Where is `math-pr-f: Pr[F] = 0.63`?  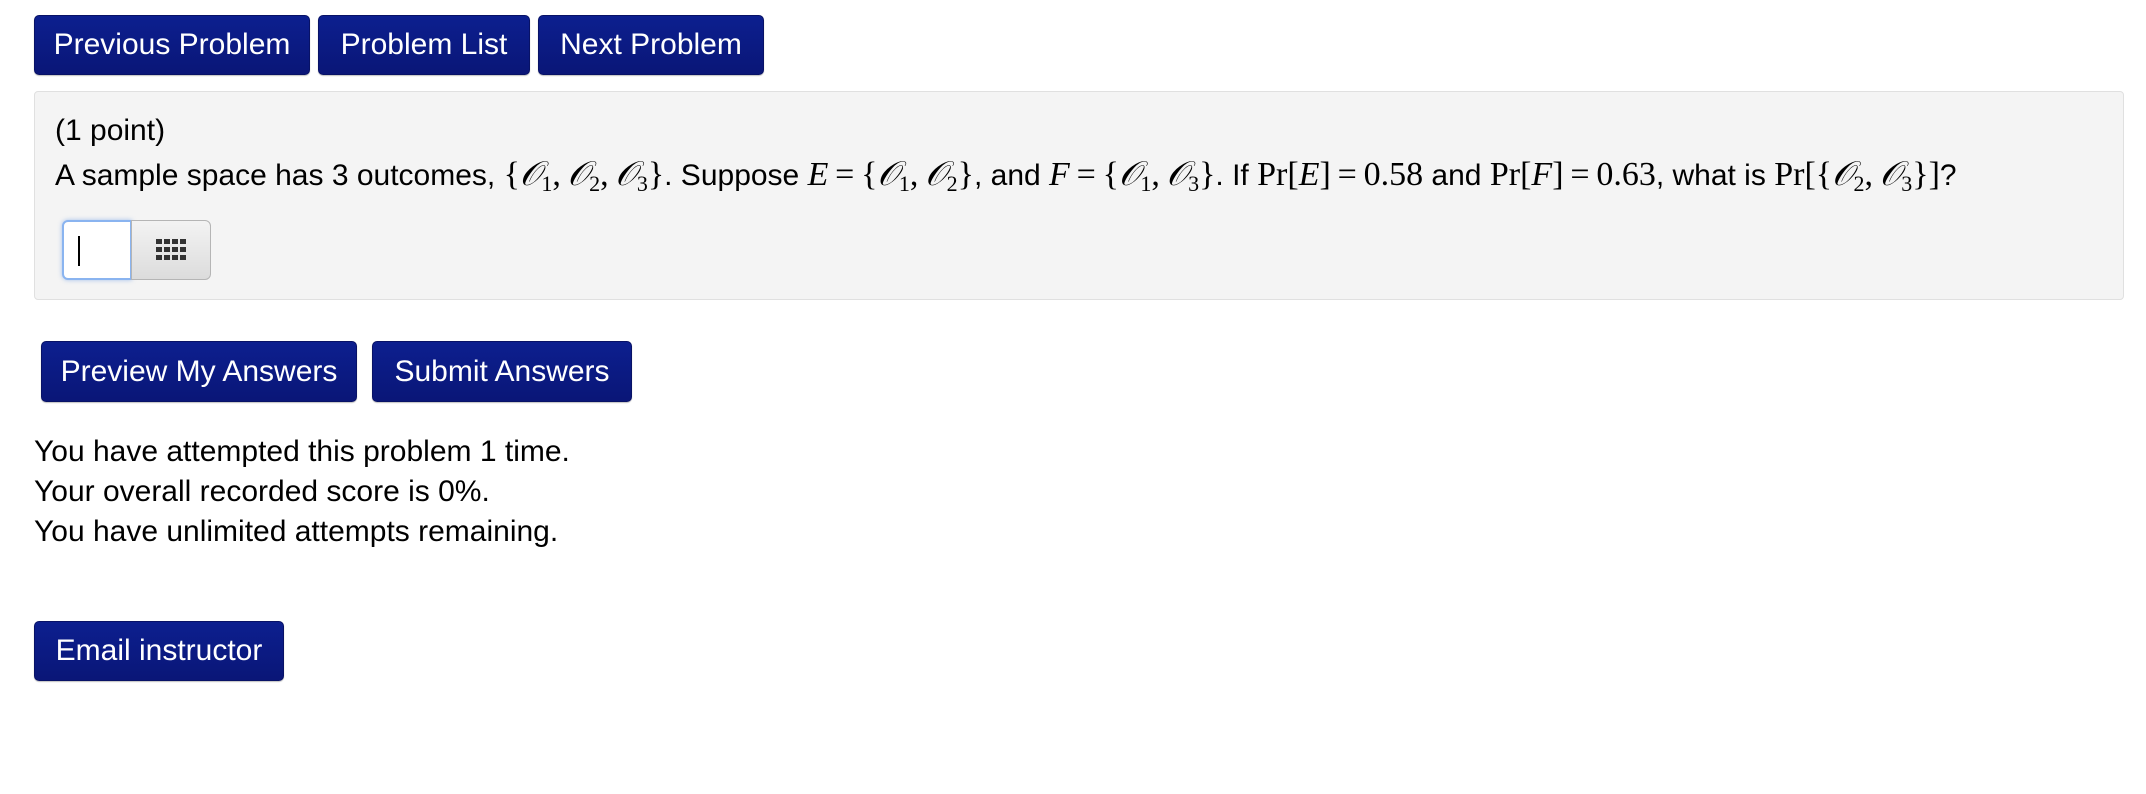 math-pr-f: Pr[F] = 0.63 is located at coordinates (1572, 174).